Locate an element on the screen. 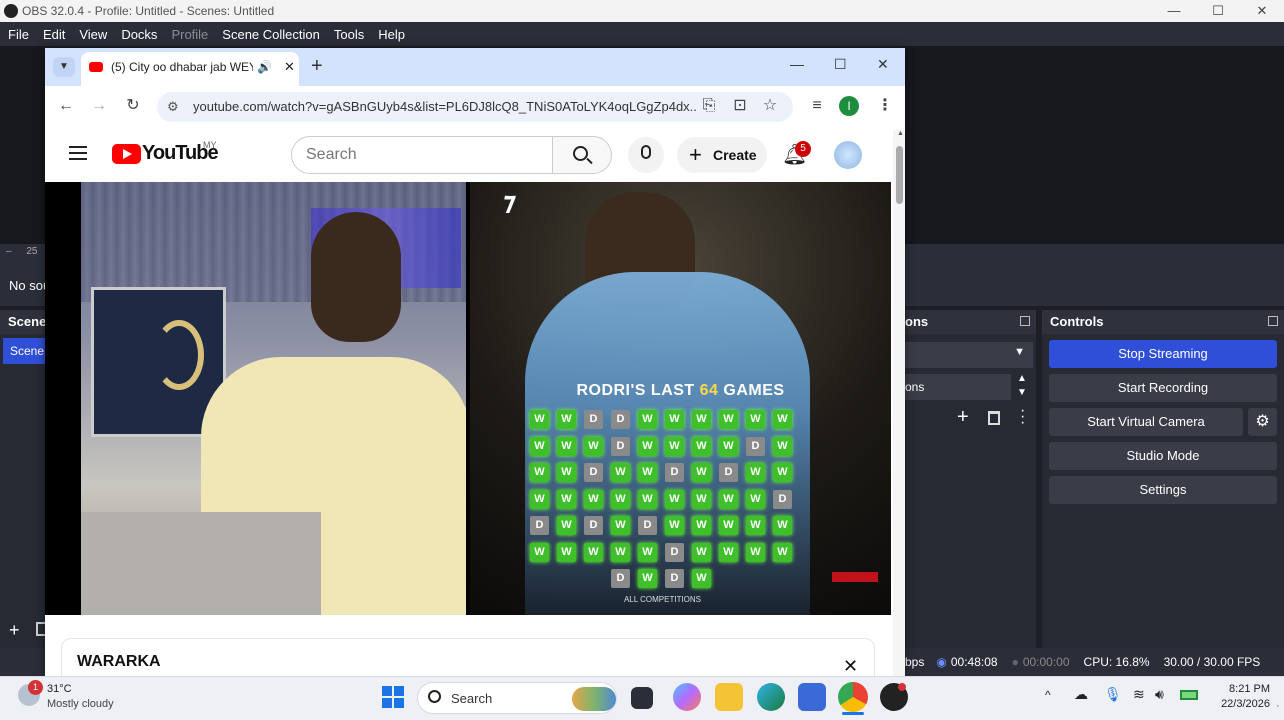 The height and width of the screenshot is (720, 1284). duration-stepper: ▲ ▼ is located at coordinates (1022, 386).